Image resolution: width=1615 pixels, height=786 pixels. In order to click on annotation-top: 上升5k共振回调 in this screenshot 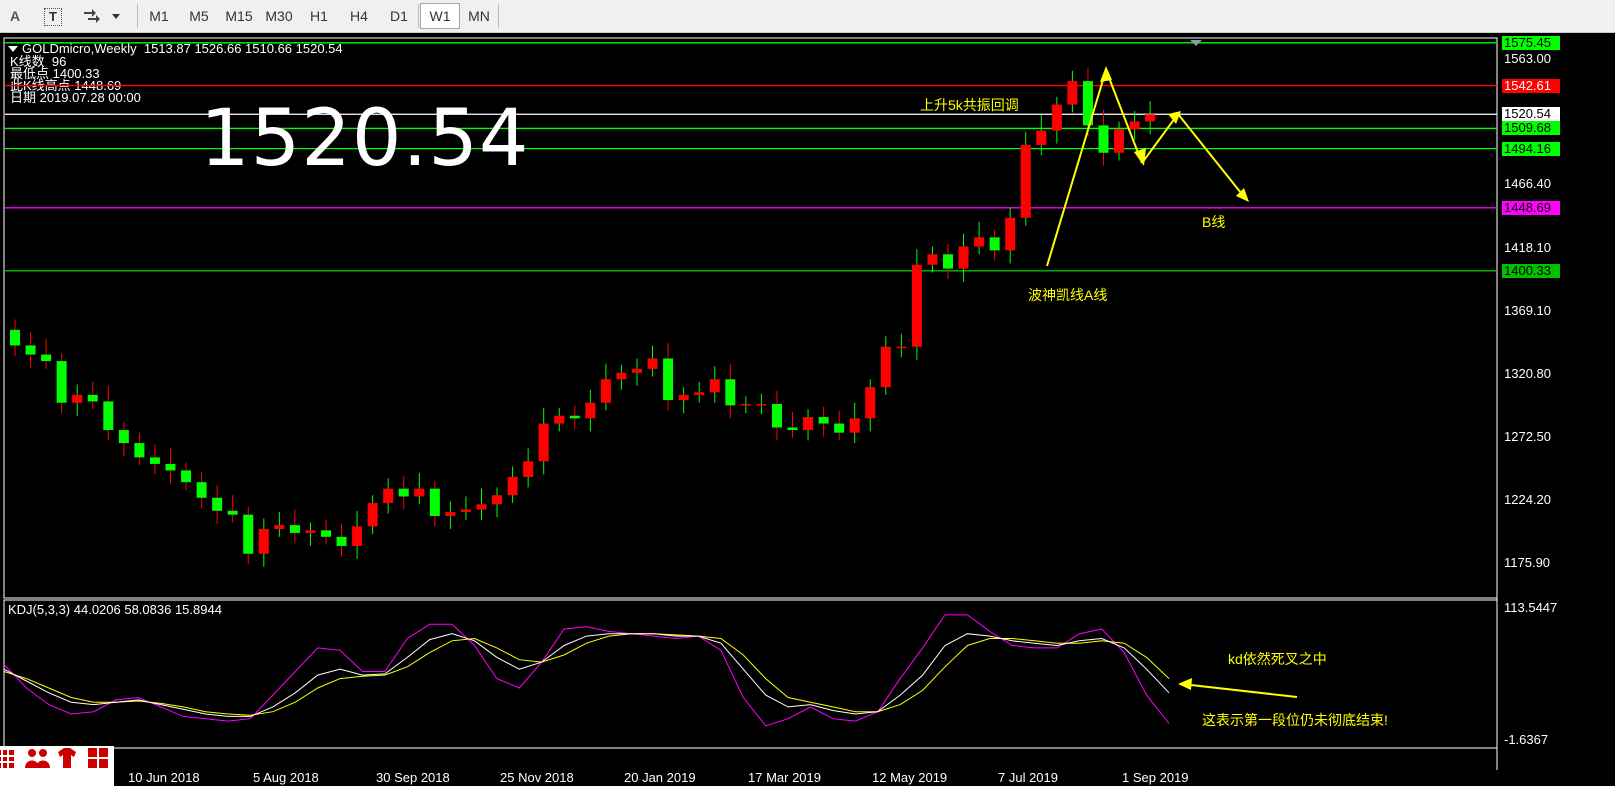, I will do `click(969, 105)`.